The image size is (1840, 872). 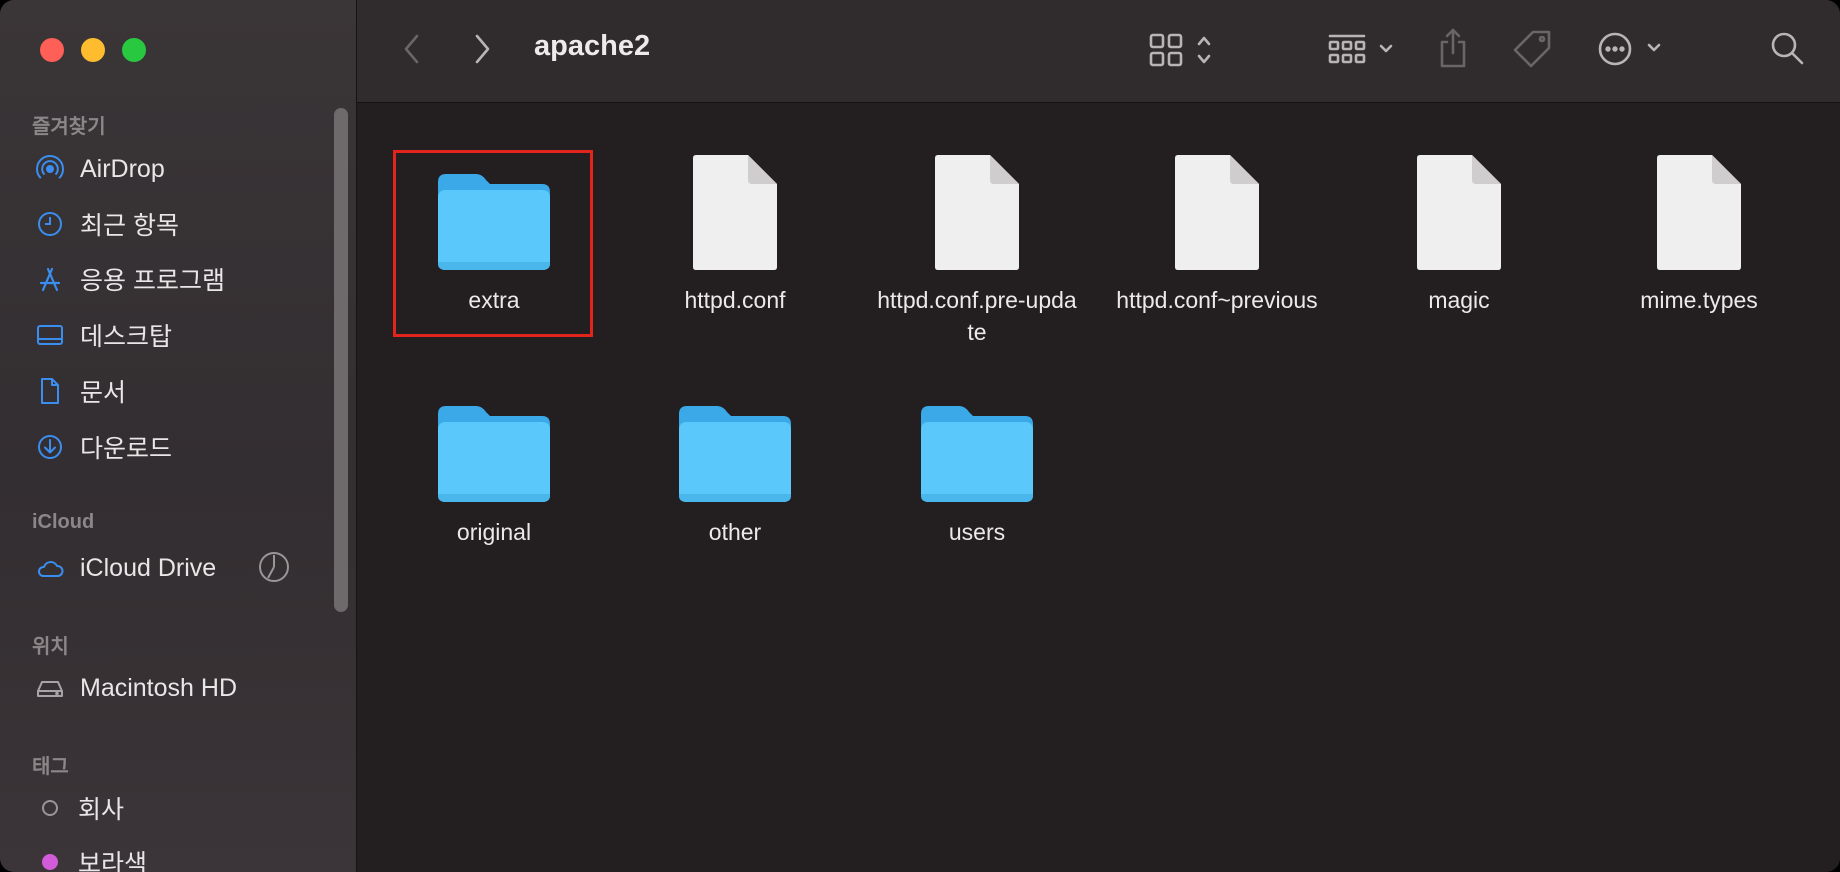 What do you see at coordinates (977, 532) in the screenshot?
I see `file-name: users` at bounding box center [977, 532].